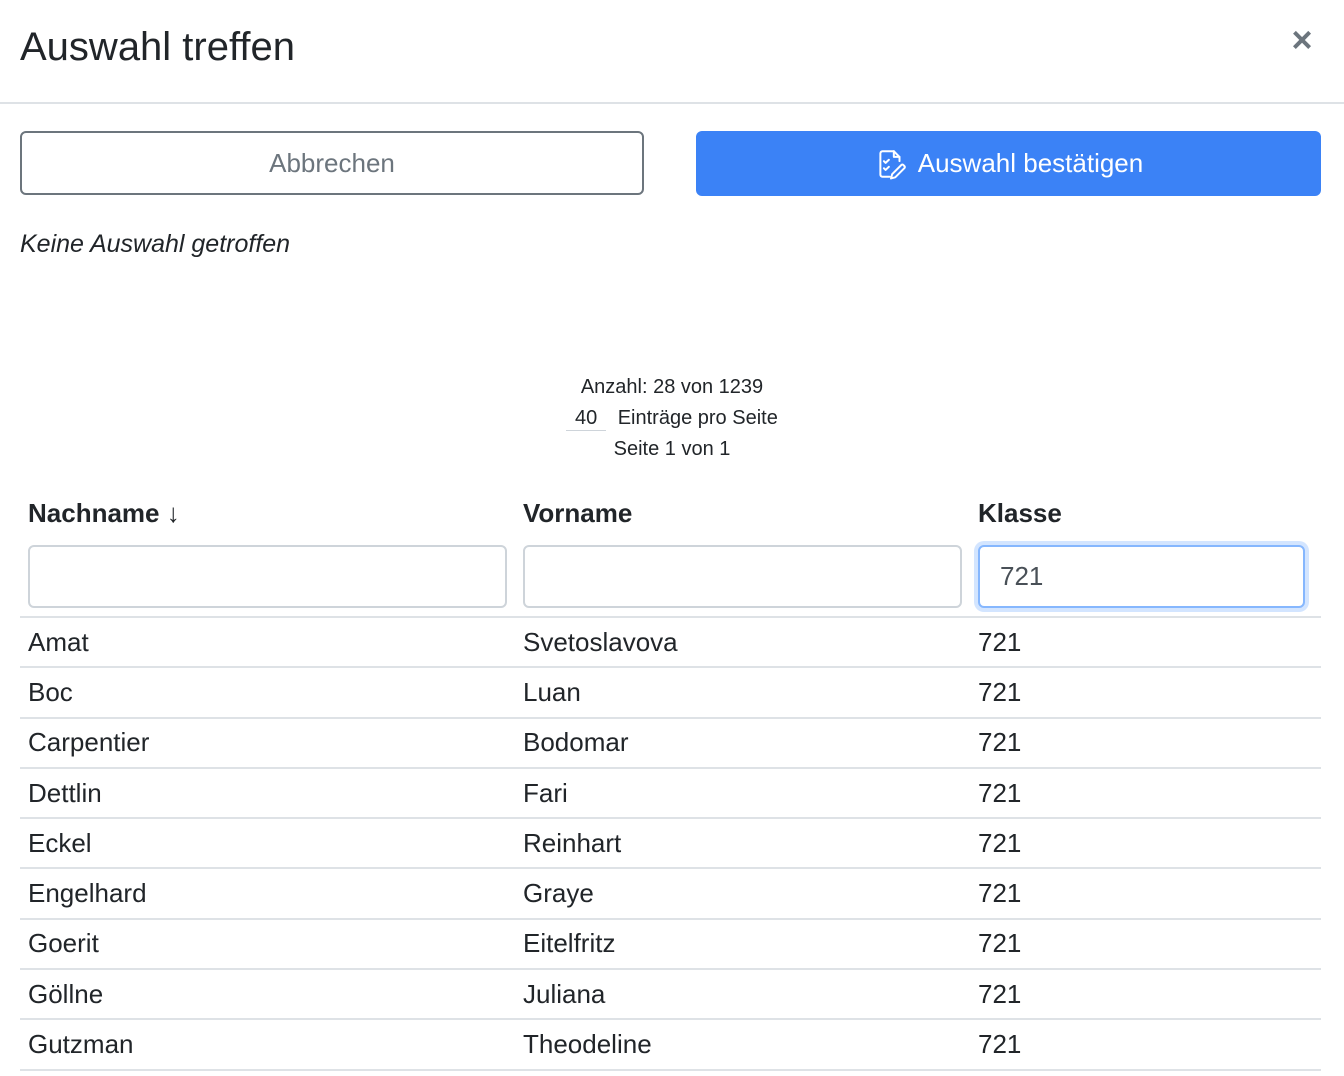 This screenshot has height=1076, width=1344. Describe the element at coordinates (332, 163) in the screenshot. I see `cancel-button: Abbrechen` at that location.